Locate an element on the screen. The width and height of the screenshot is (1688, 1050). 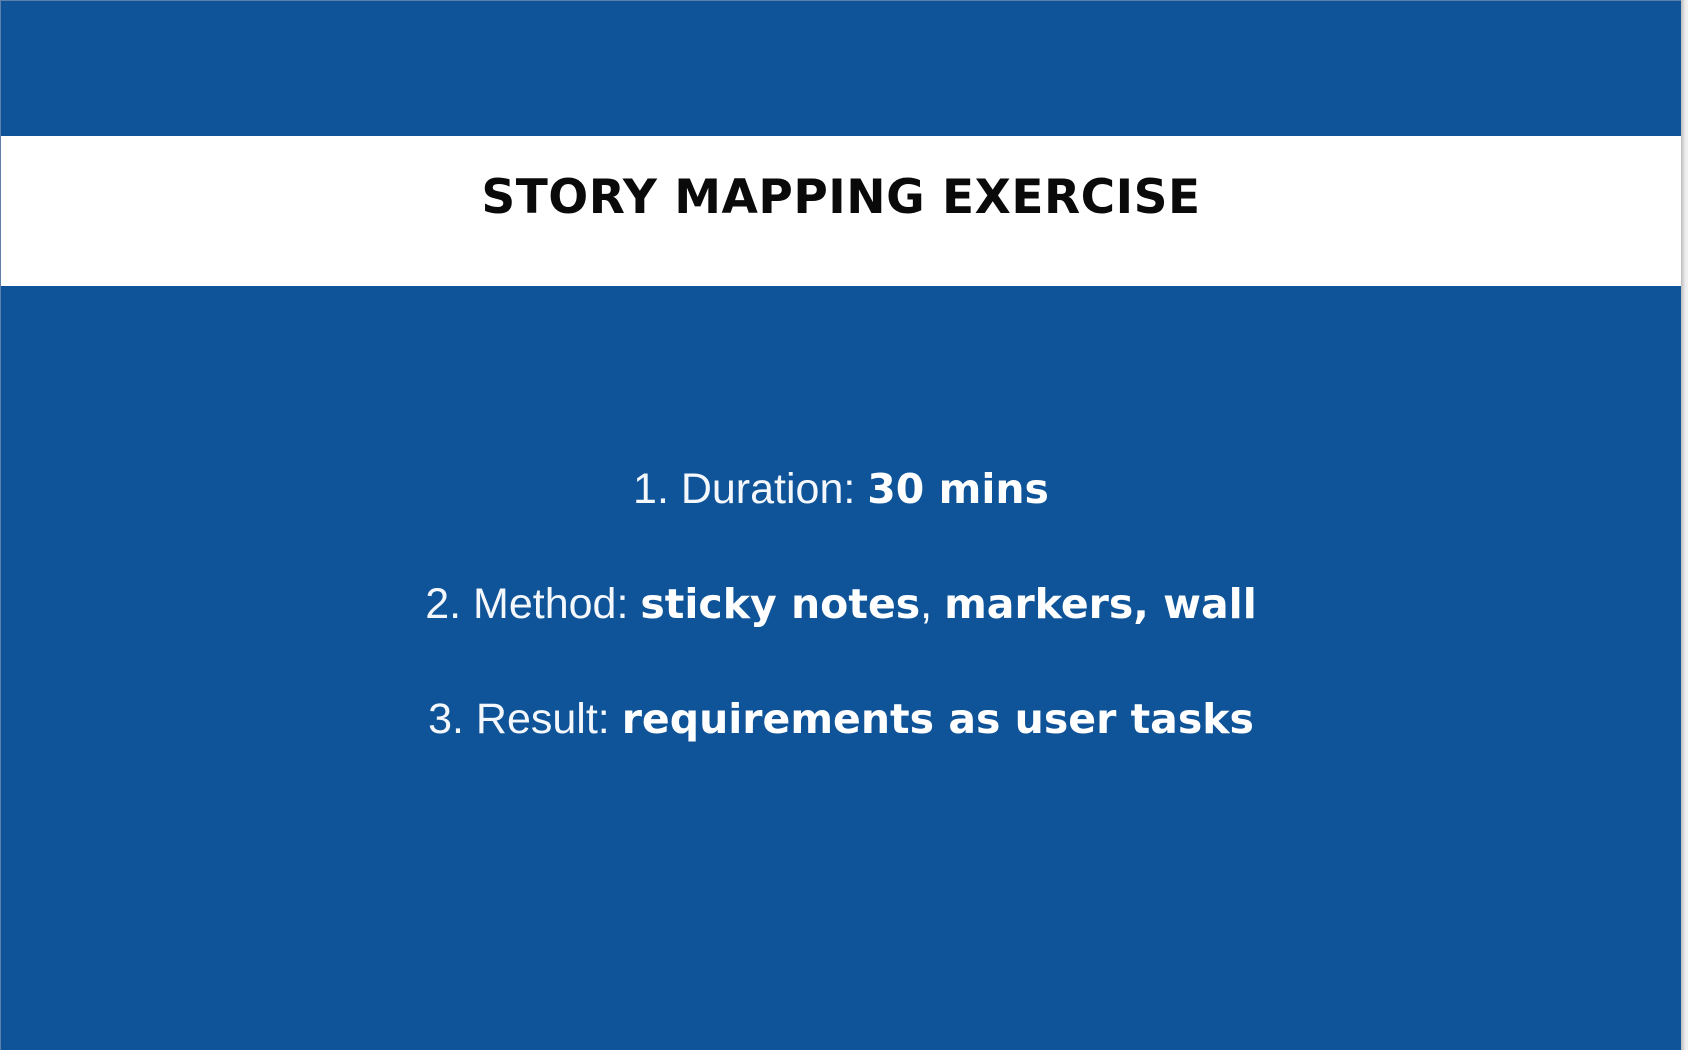
result-value: requirements as user tasks is located at coordinates (937, 719).